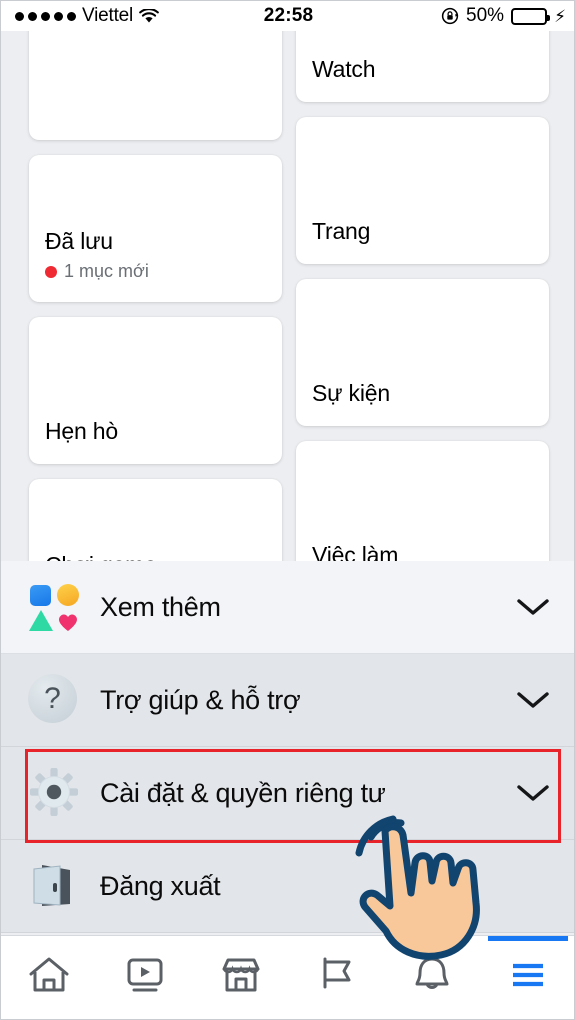  I want to click on status-bar: Viettel 22:58 50% ⚡, so click(287, 16).